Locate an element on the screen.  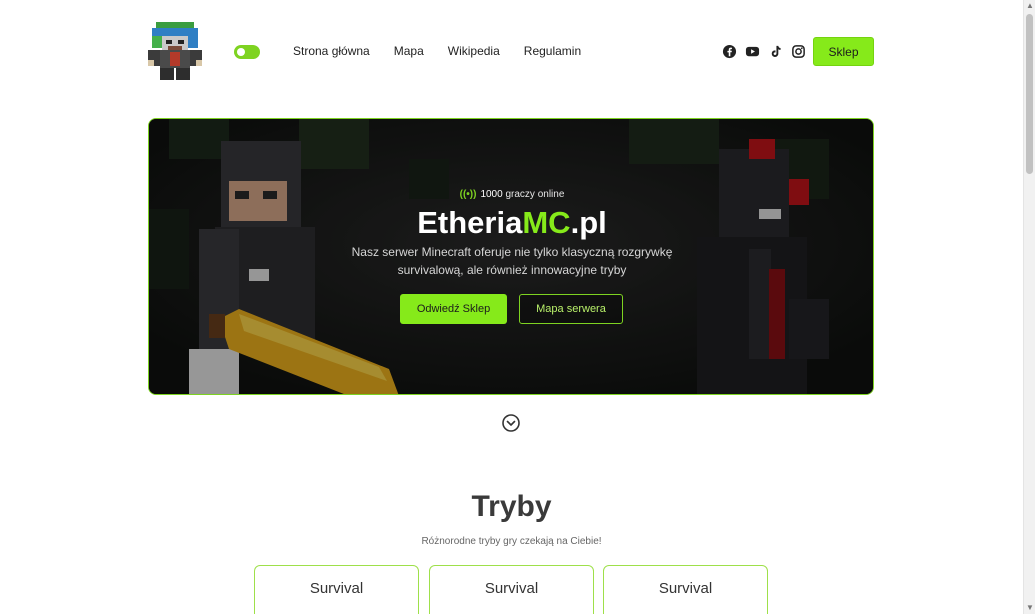
title-suffix: .pl is located at coordinates (588, 222).